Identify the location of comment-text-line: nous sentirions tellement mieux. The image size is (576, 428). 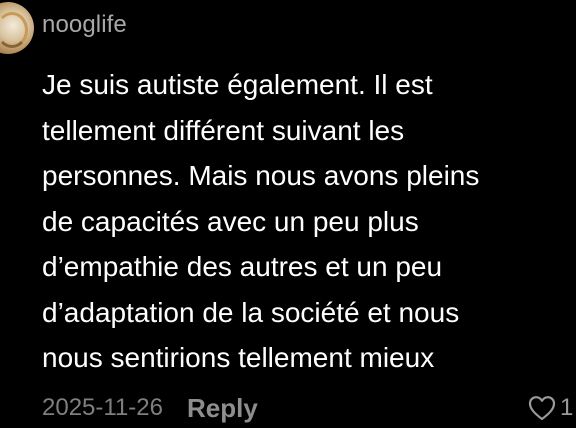
(238, 357).